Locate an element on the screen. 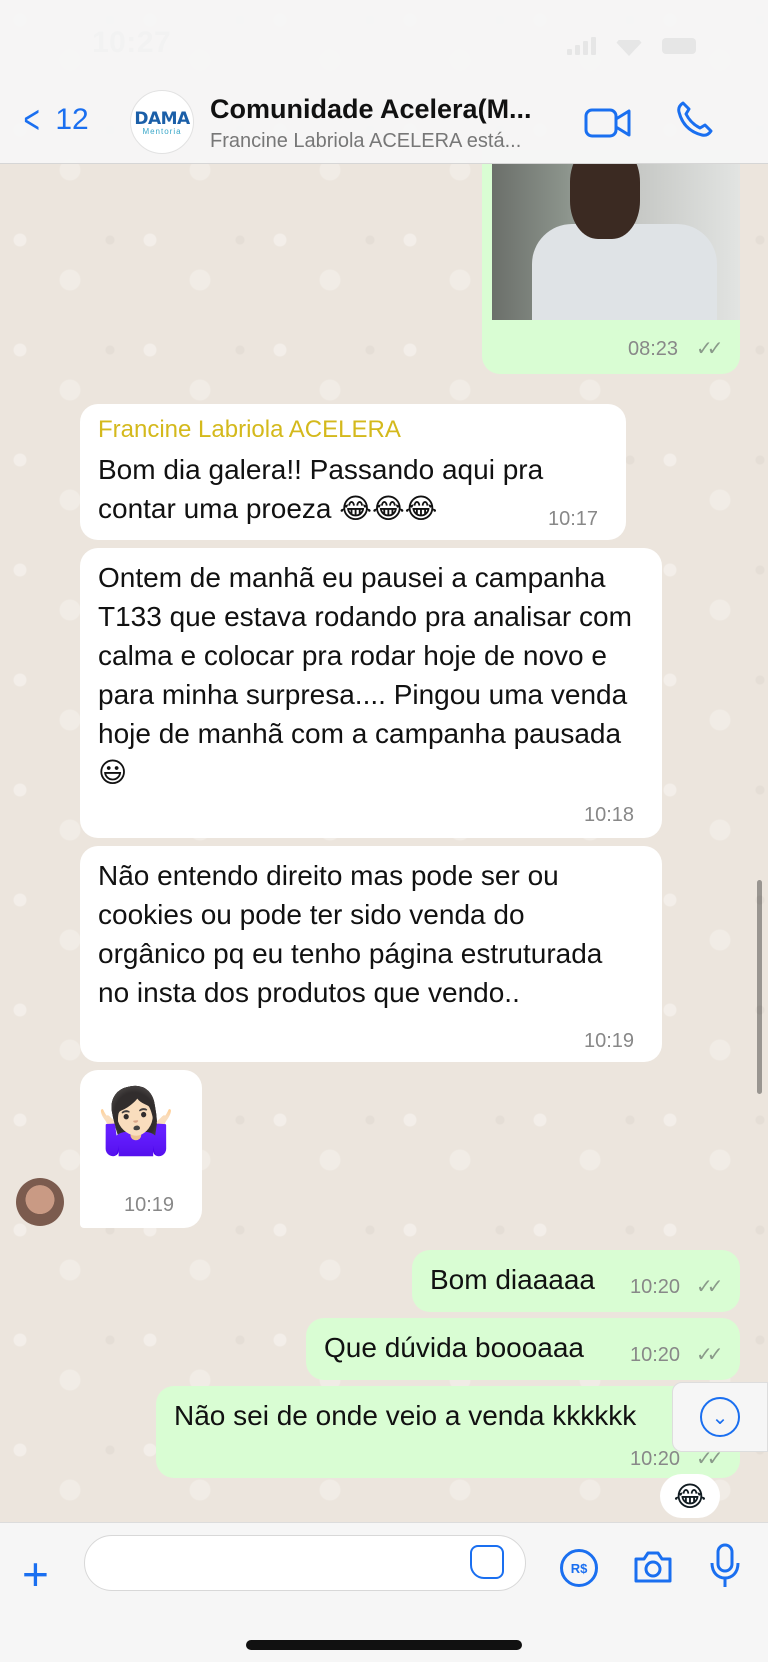  group-avatar: DAMA Mentoria is located at coordinates (162, 122).